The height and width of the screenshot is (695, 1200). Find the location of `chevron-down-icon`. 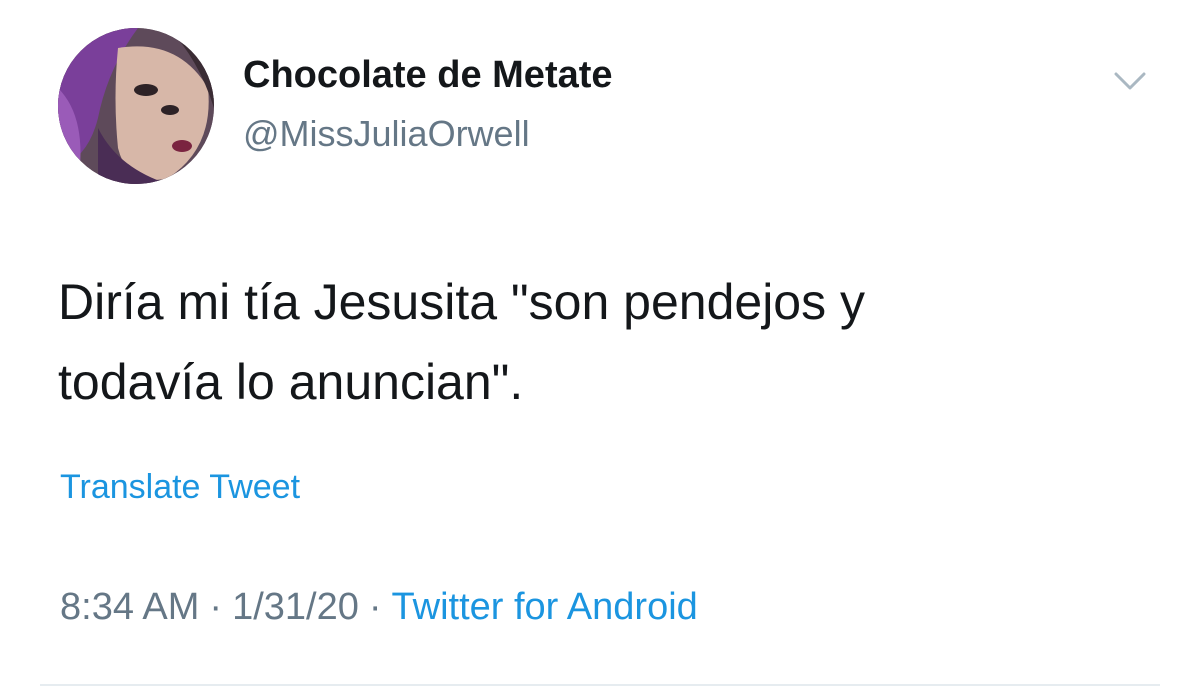

chevron-down-icon is located at coordinates (1130, 81).